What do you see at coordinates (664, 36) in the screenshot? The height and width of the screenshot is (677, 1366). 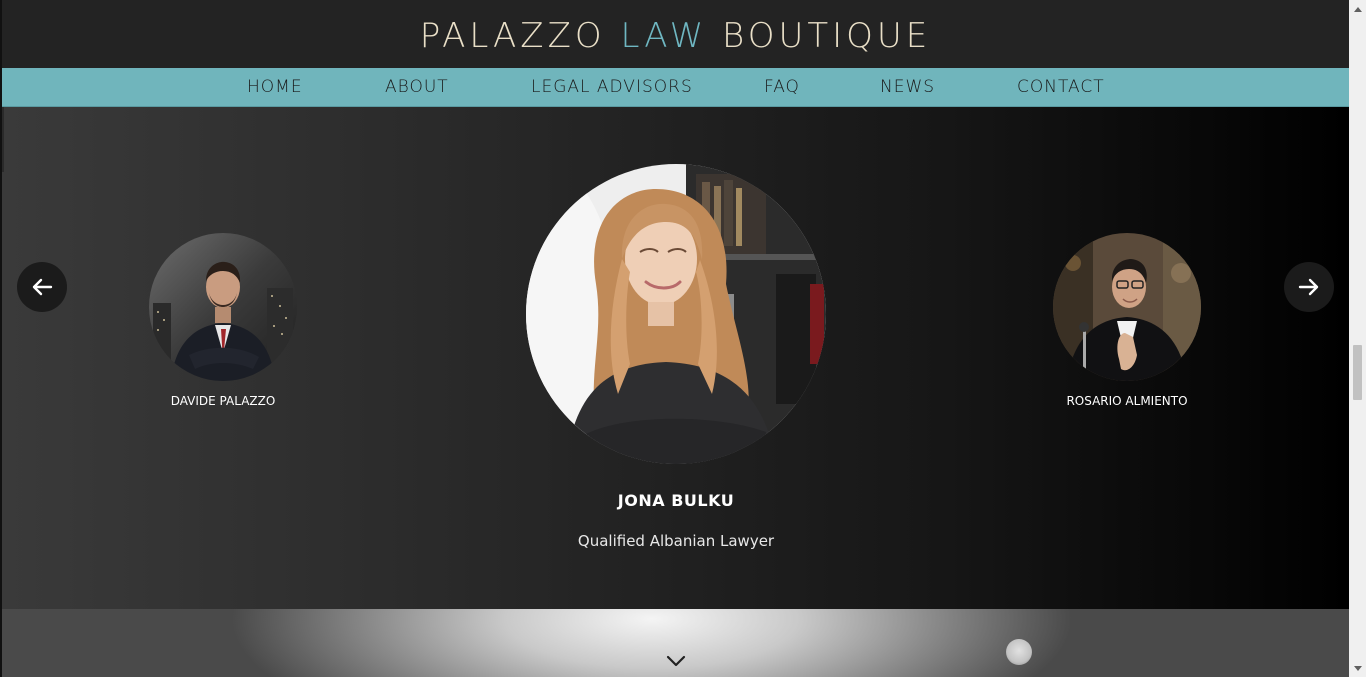 I see `logo-text-law: LAW` at bounding box center [664, 36].